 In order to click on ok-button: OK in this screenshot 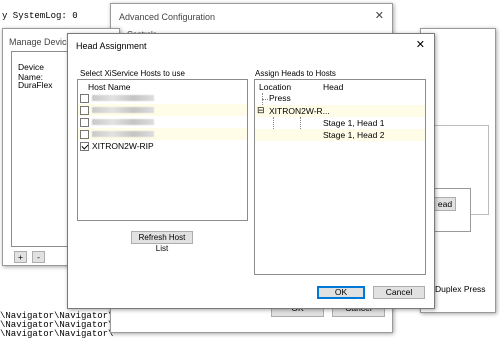, I will do `click(341, 292)`.